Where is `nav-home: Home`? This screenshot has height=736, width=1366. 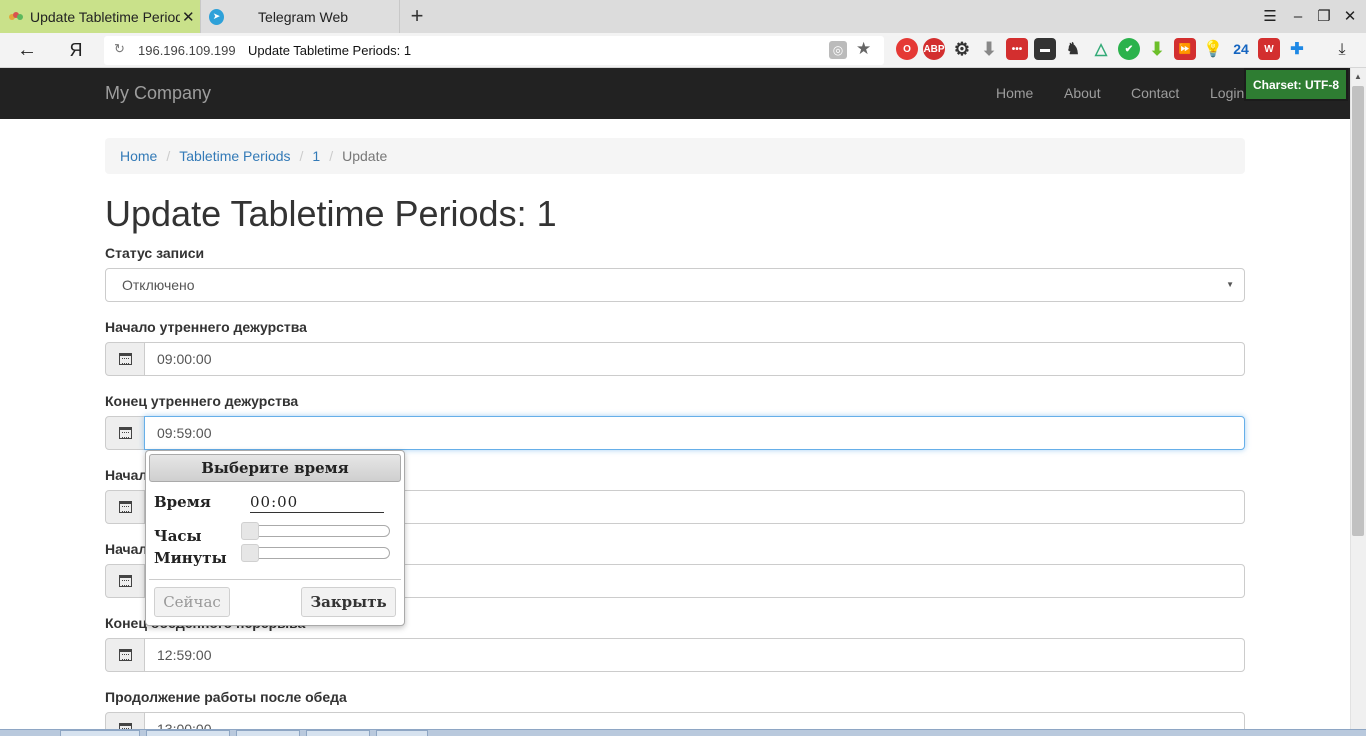
nav-home: Home is located at coordinates (1014, 93).